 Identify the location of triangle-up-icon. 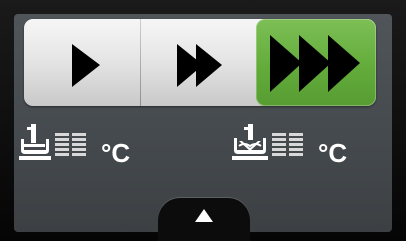
(204, 215).